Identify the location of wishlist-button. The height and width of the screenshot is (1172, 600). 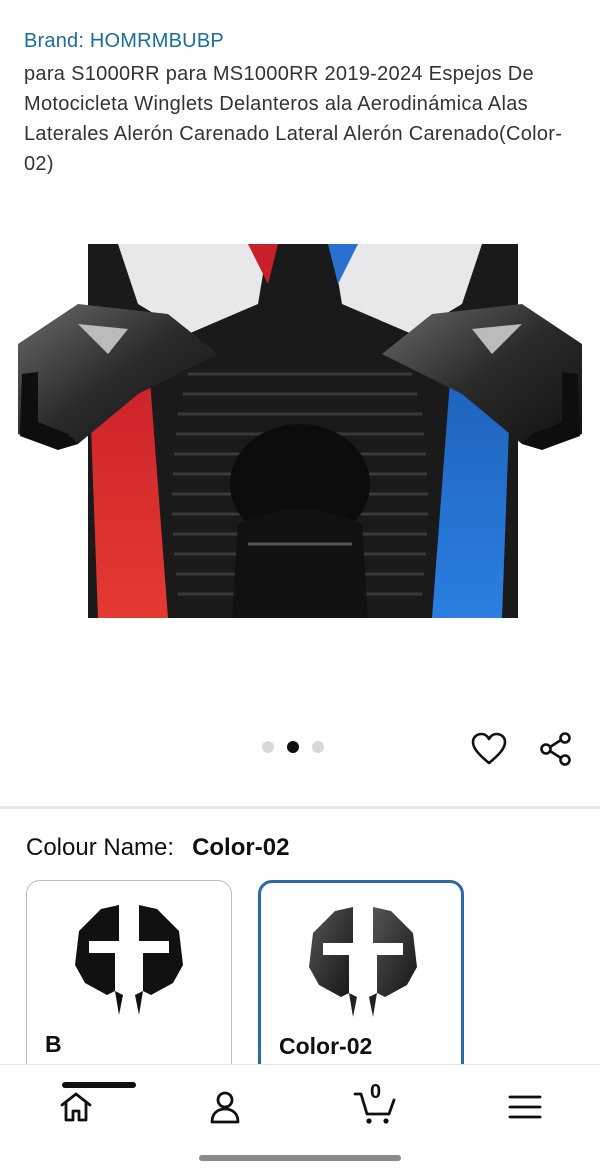
(489, 749).